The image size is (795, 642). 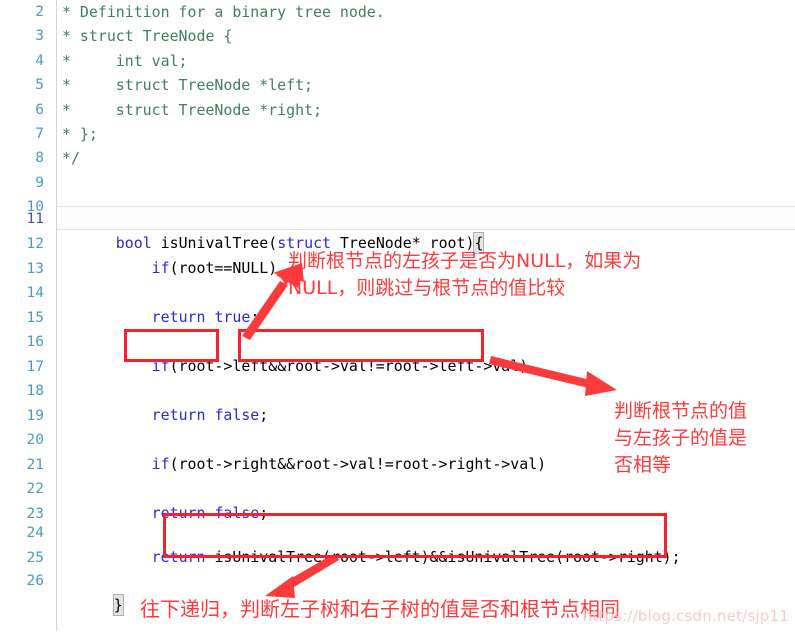 I want to click on line-number: 18, so click(x=22, y=391).